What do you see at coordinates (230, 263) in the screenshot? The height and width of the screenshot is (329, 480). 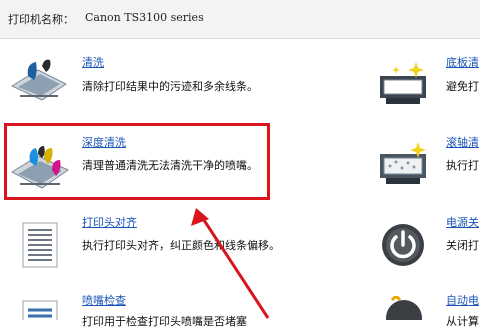 I see `red-arrow-annotation` at bounding box center [230, 263].